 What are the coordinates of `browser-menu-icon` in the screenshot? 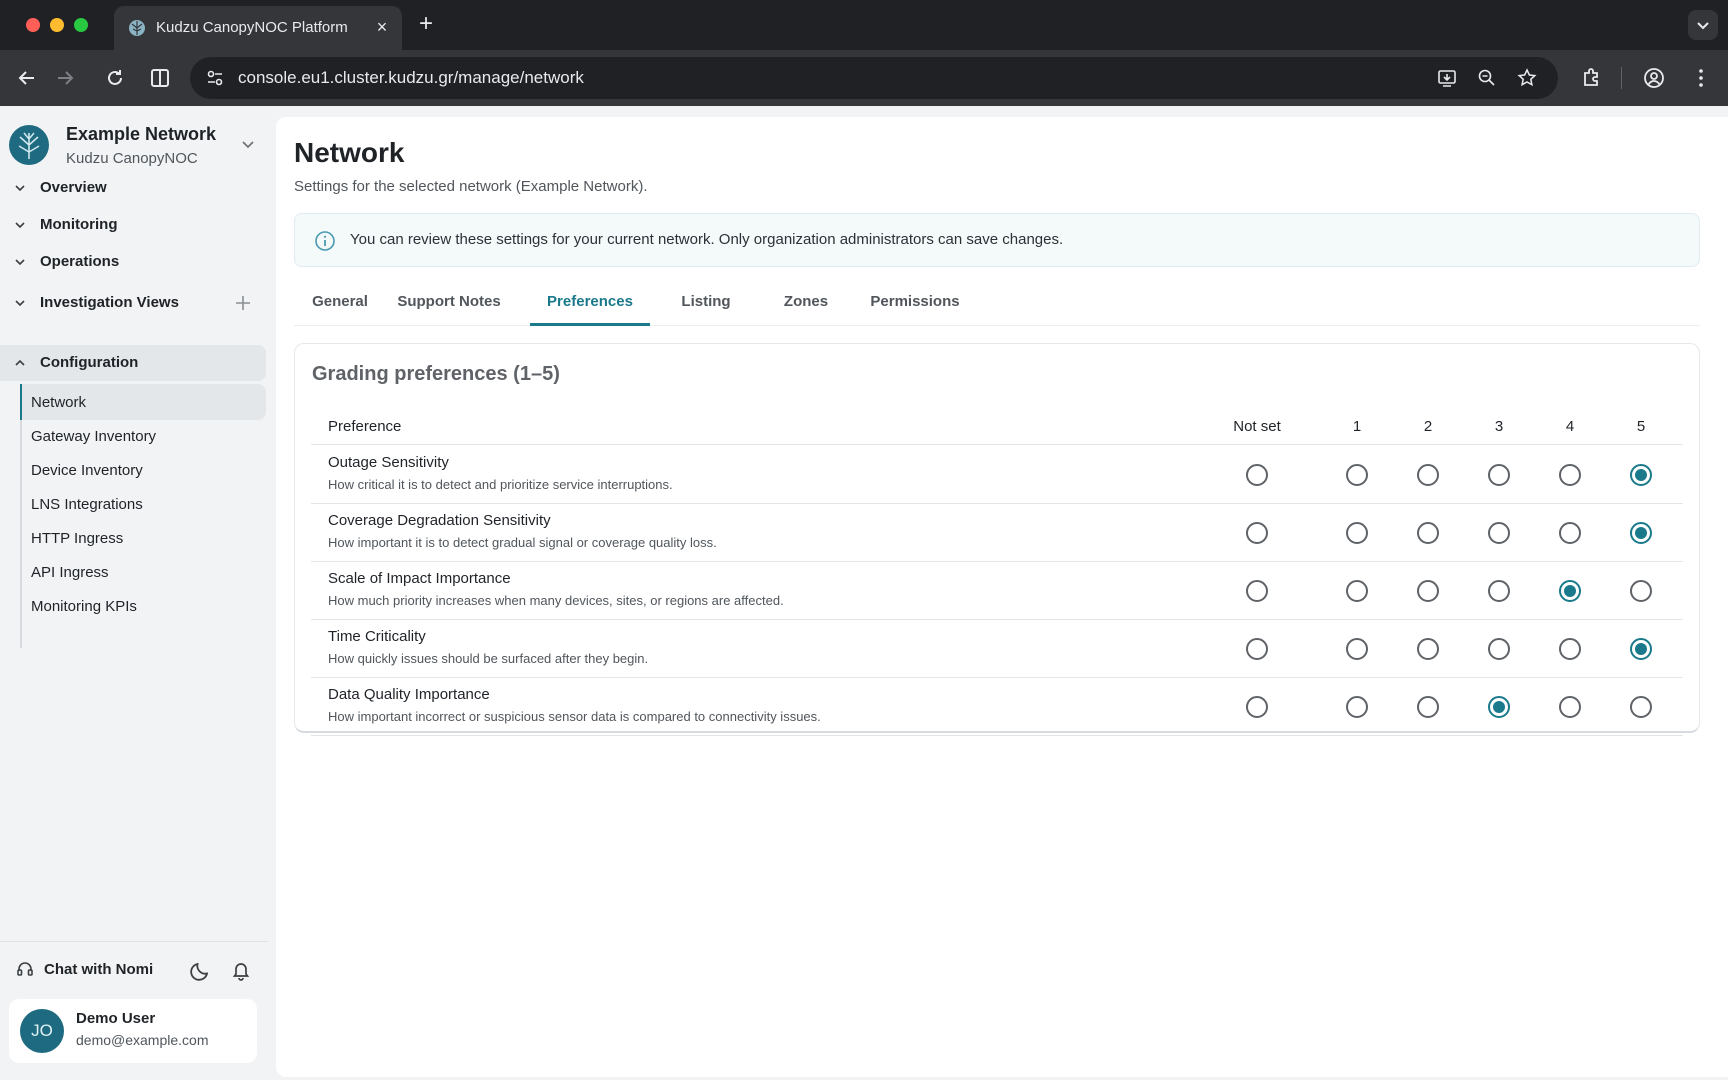 It's located at (1701, 78).